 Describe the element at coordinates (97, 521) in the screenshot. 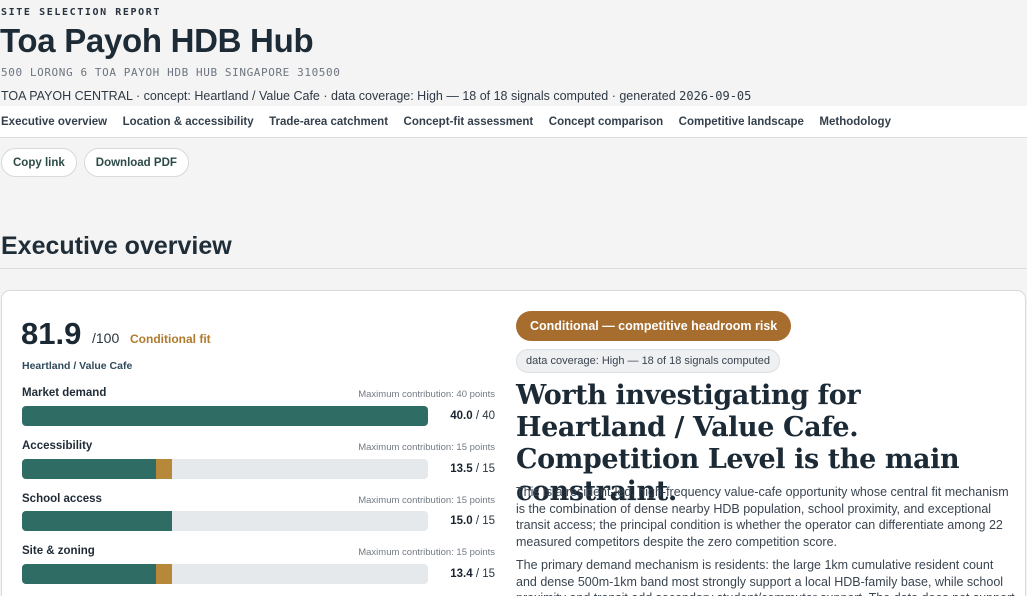

I see `bar-fill-school-access` at that location.